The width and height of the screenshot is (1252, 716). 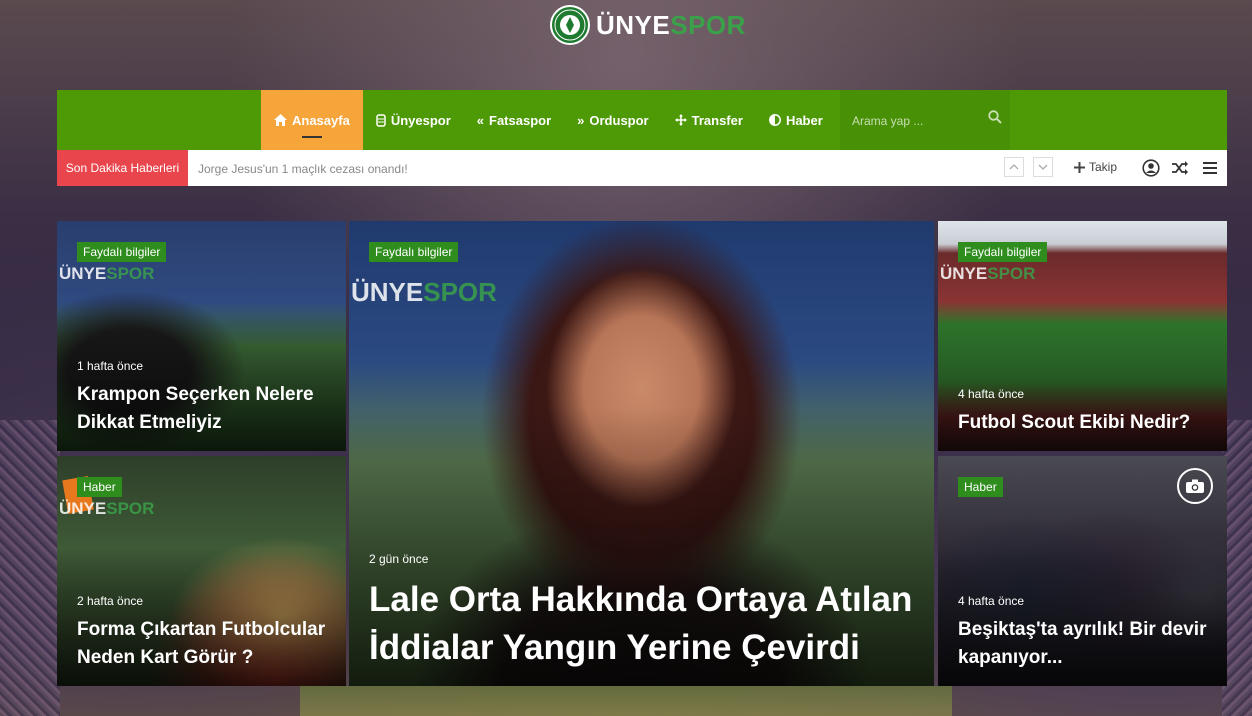 I want to click on nav-item-label: Haber, so click(x=804, y=120).